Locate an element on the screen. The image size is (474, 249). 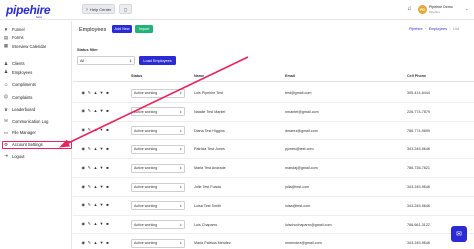
column-header-name: Name is located at coordinates (199, 76).